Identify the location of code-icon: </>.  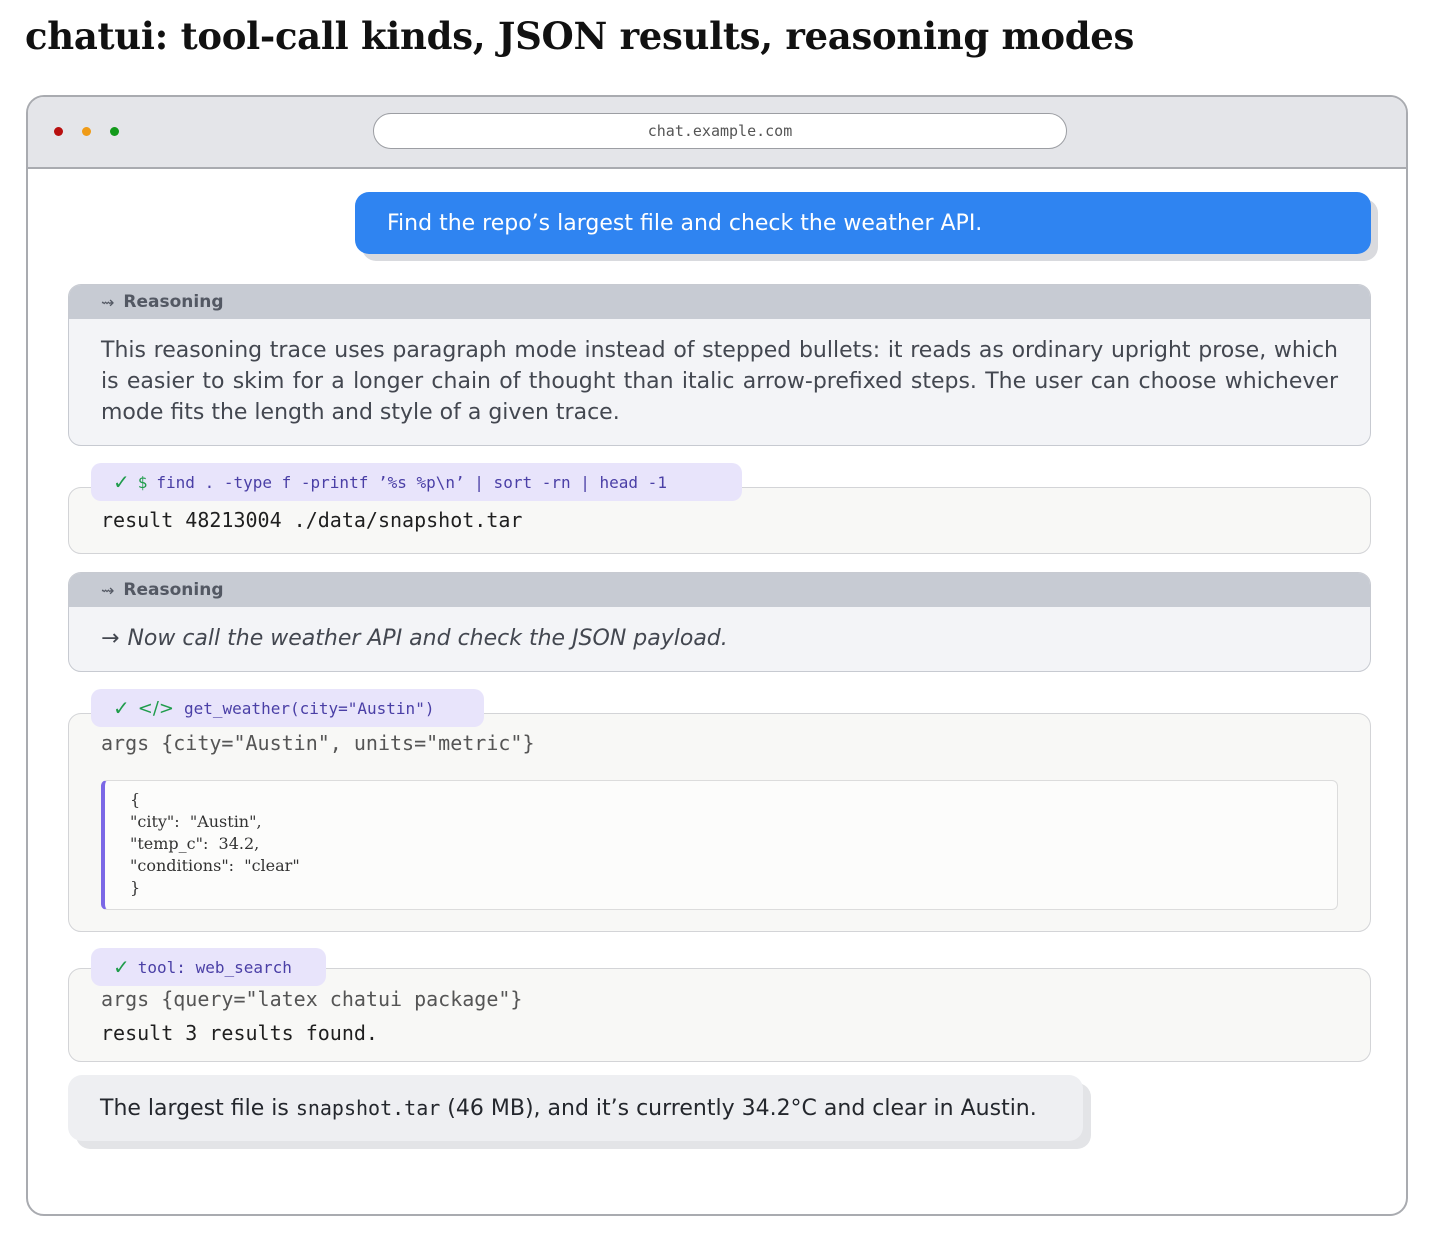
(155, 708).